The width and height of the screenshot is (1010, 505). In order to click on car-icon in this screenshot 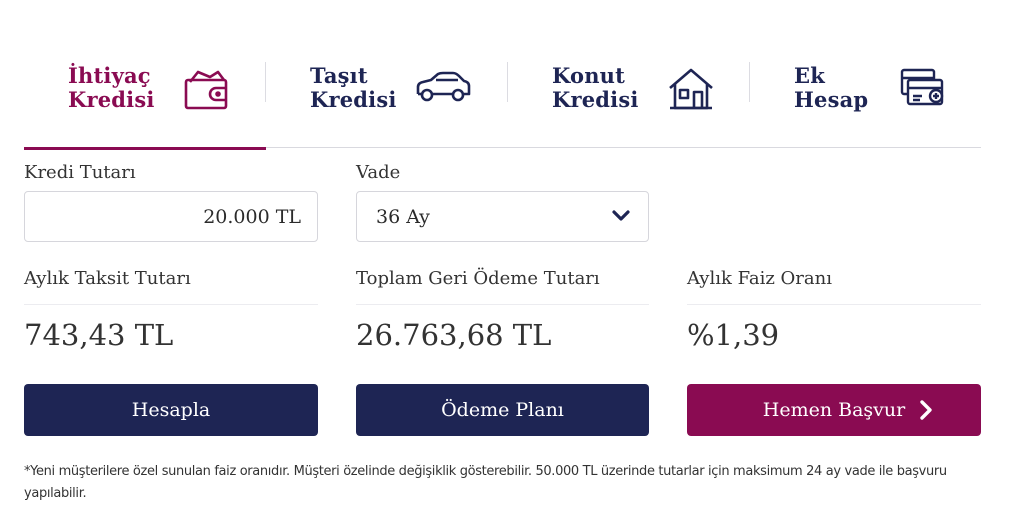, I will do `click(443, 86)`.